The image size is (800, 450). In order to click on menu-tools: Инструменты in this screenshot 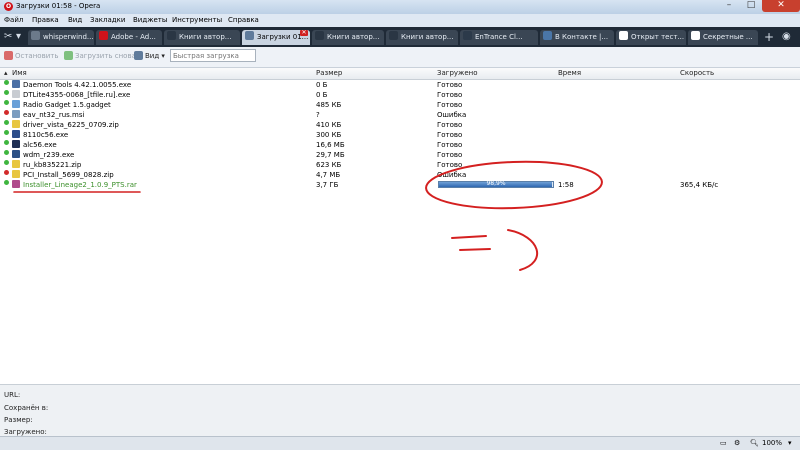, I will do `click(197, 20)`.